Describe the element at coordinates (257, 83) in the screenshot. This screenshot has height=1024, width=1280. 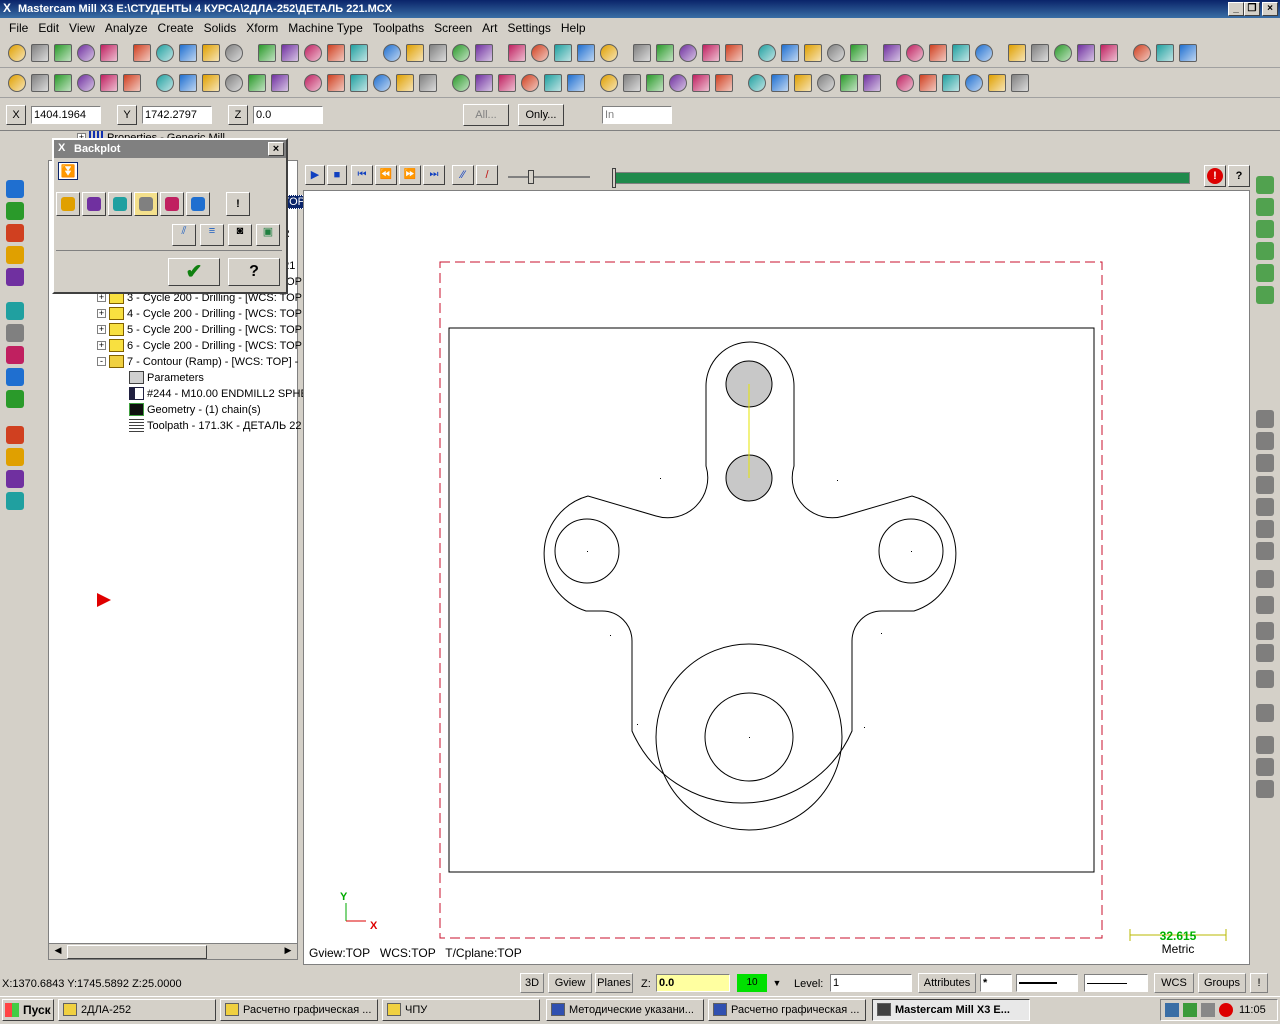
I see `tb2-tool-11-icon` at that location.